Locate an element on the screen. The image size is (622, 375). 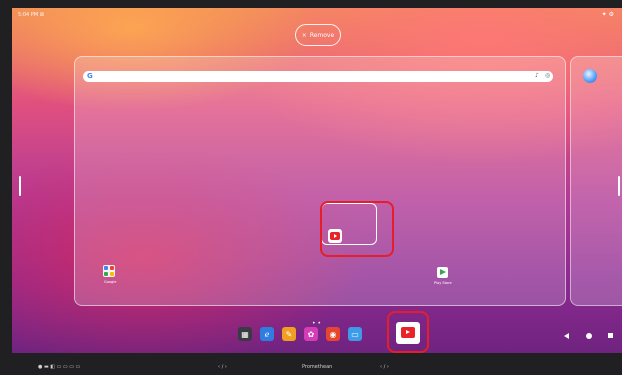
dashboard-app-icon: ▦ is located at coordinates (245, 334).